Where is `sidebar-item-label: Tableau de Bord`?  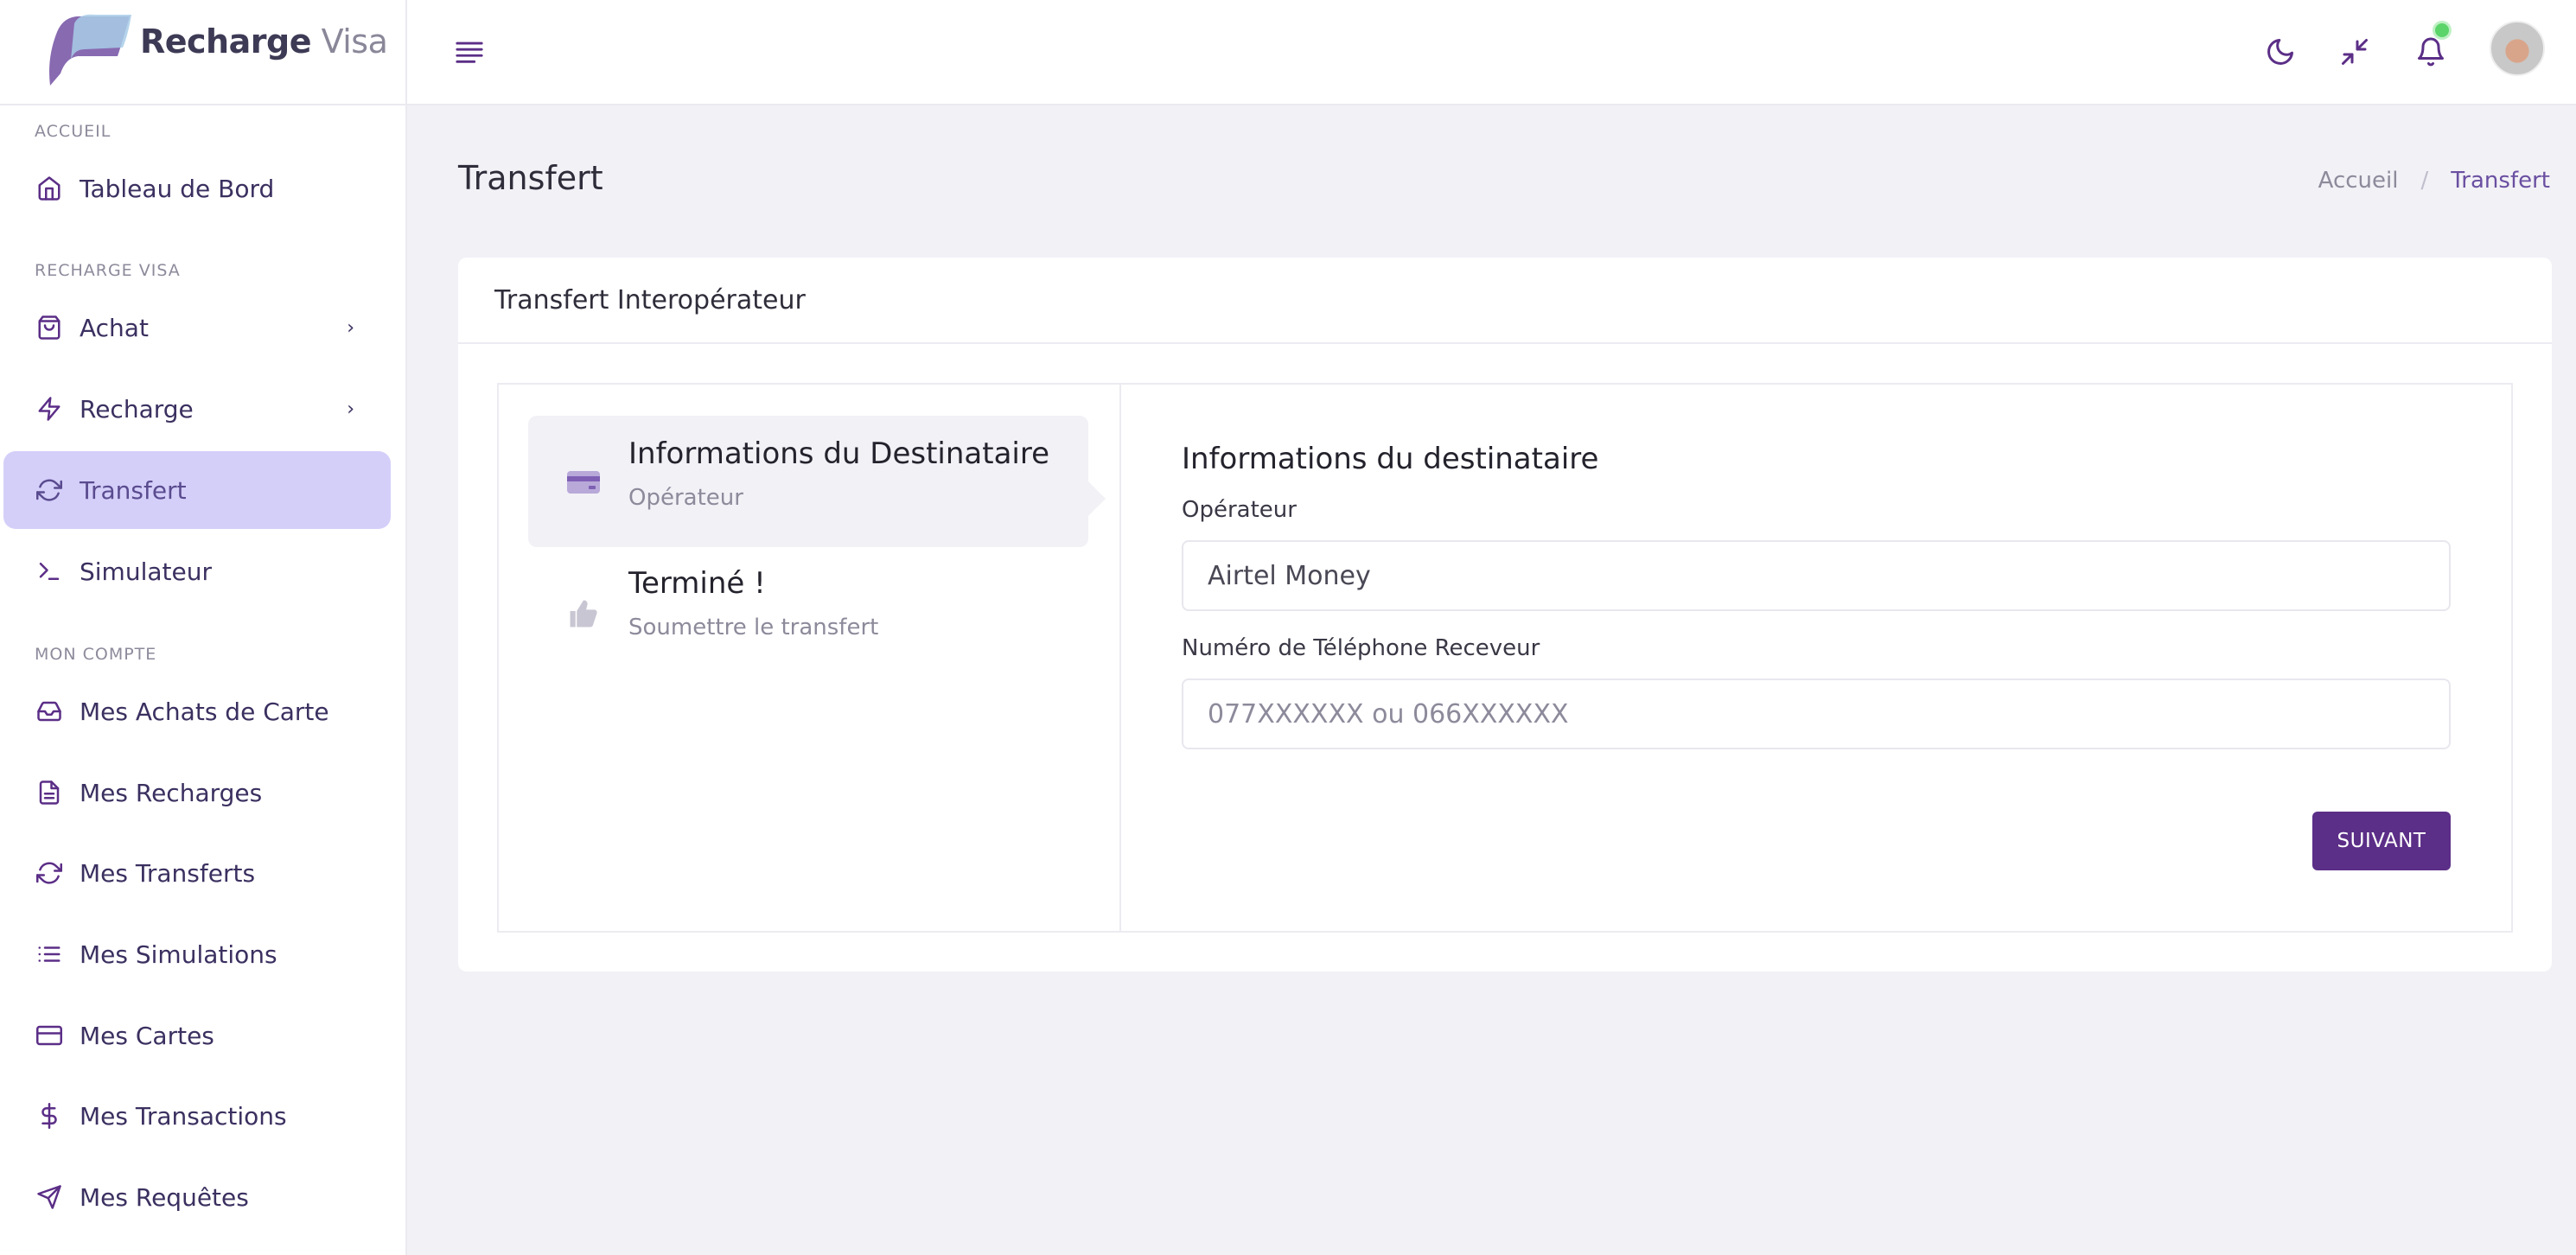 sidebar-item-label: Tableau de Bord is located at coordinates (177, 188).